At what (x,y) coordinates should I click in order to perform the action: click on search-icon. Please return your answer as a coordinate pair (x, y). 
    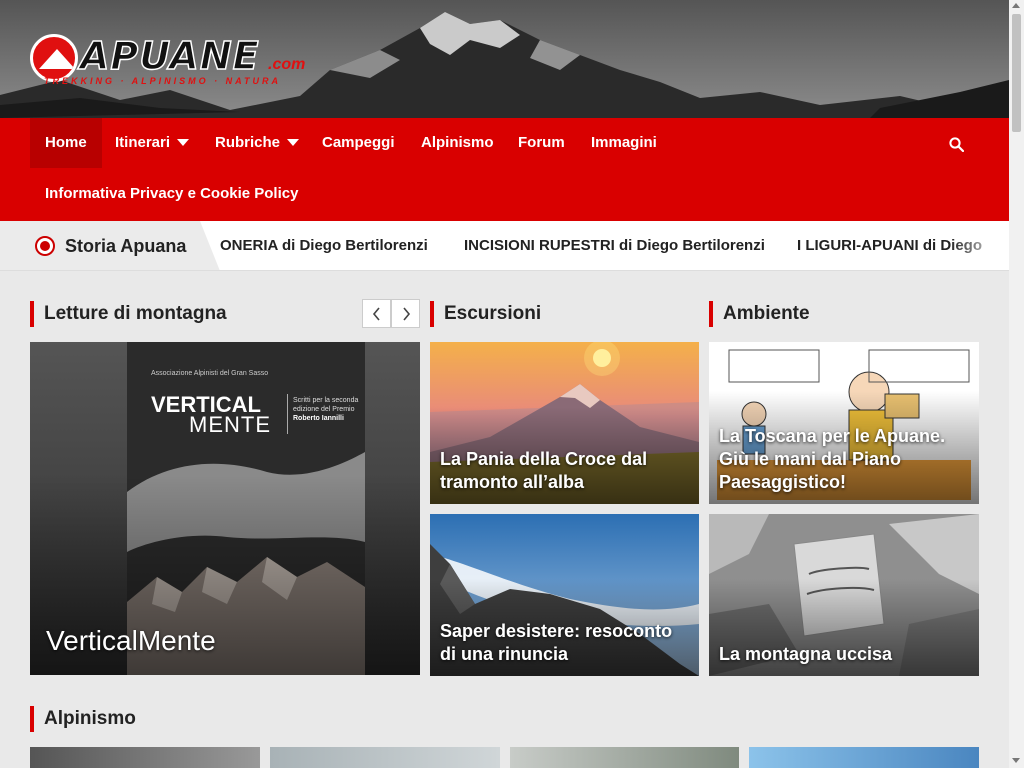
    Looking at the image, I should click on (956, 144).